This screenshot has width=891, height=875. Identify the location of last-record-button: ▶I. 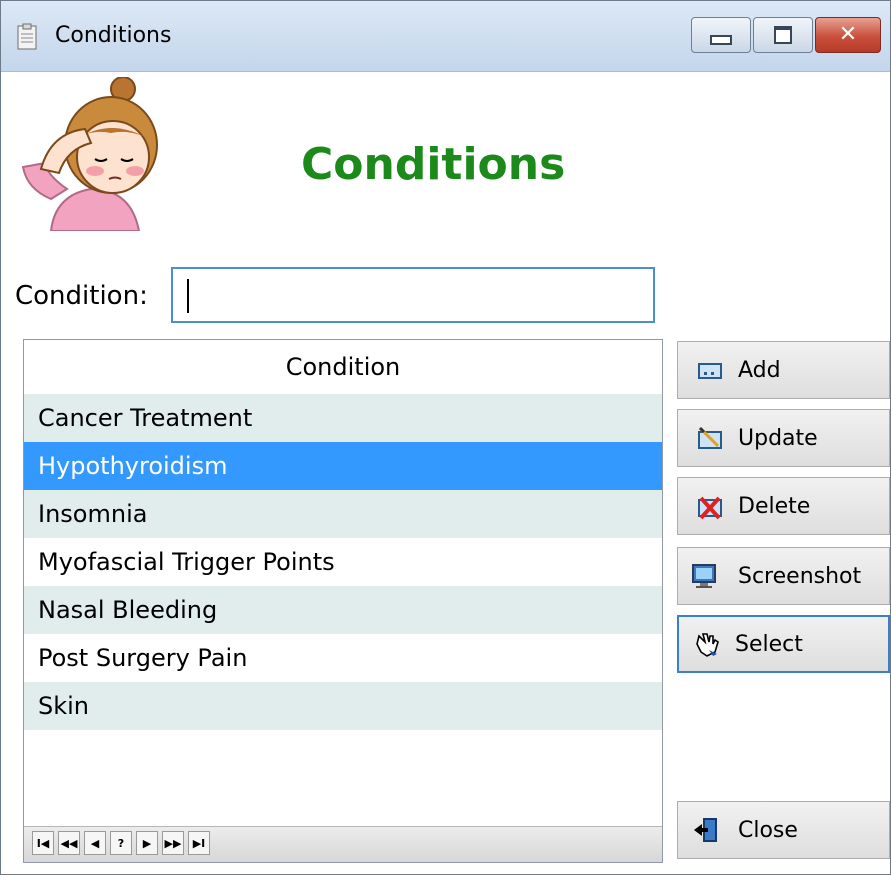
(199, 843).